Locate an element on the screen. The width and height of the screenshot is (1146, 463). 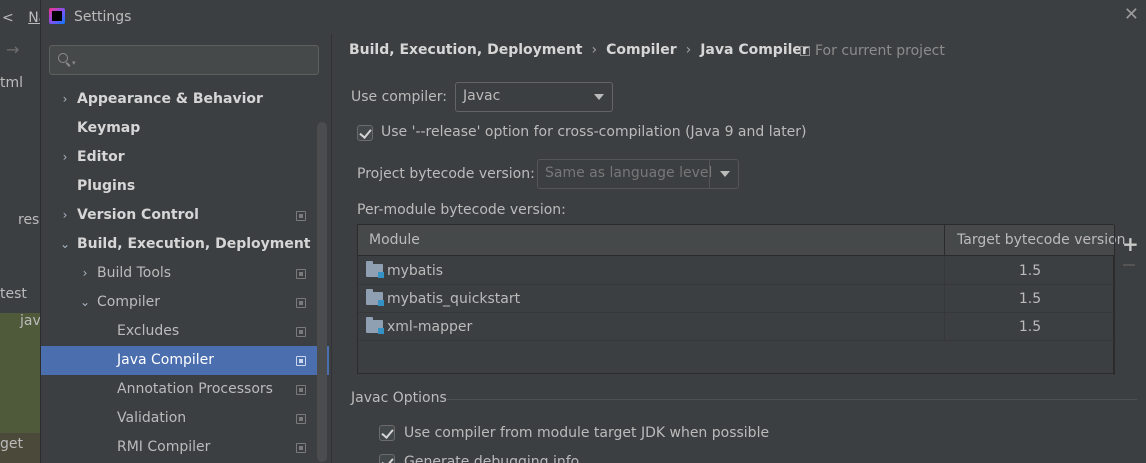
background-ide: < Nav → tml res test jav get is located at coordinates (20, 231).